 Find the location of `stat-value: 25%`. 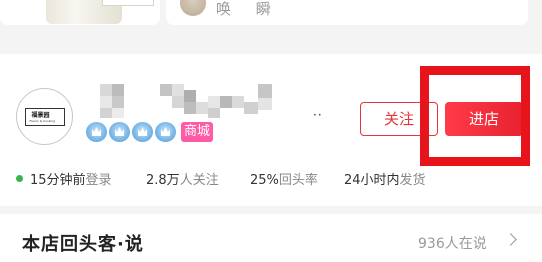

stat-value: 25% is located at coordinates (264, 180).